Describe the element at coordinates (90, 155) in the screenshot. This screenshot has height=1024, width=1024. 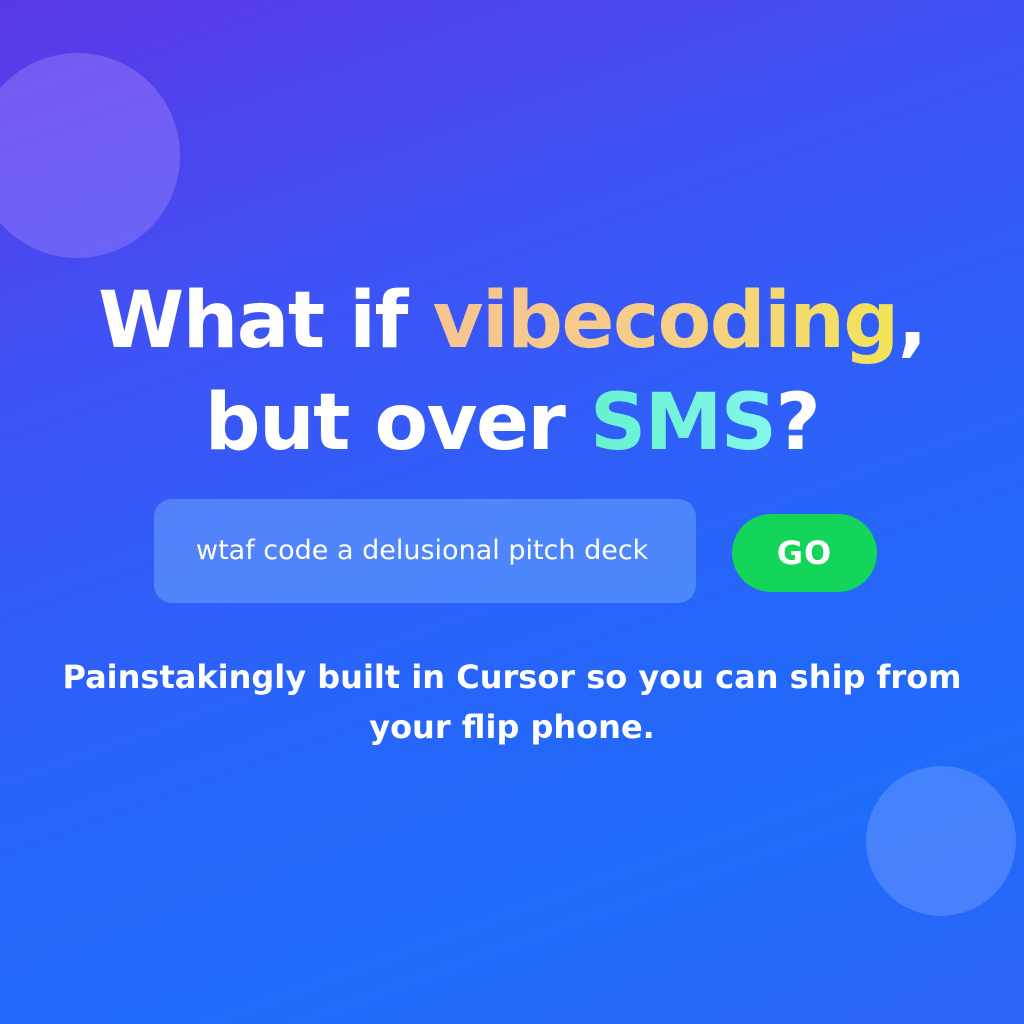
I see `decorative-circle-top-left` at that location.